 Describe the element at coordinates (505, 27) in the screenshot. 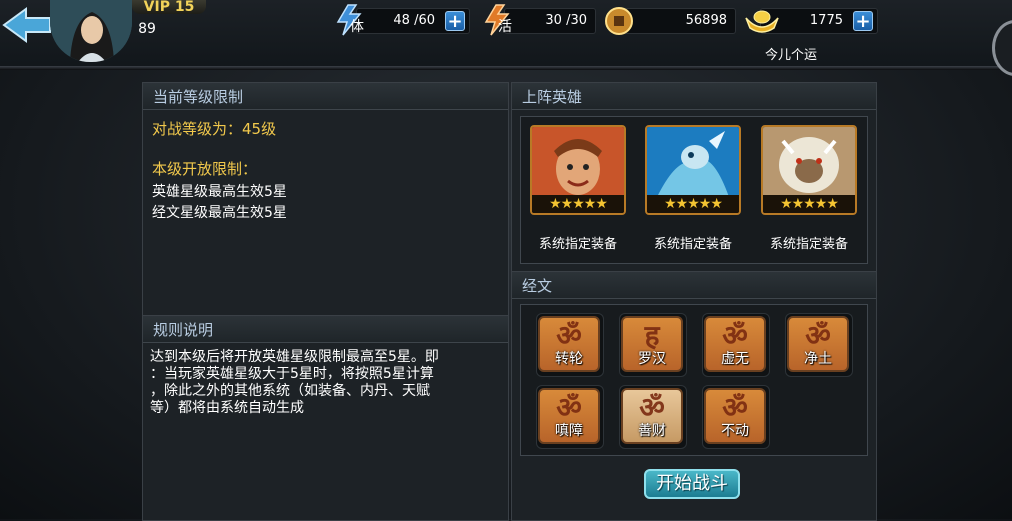

I see `activity-label: 活` at that location.